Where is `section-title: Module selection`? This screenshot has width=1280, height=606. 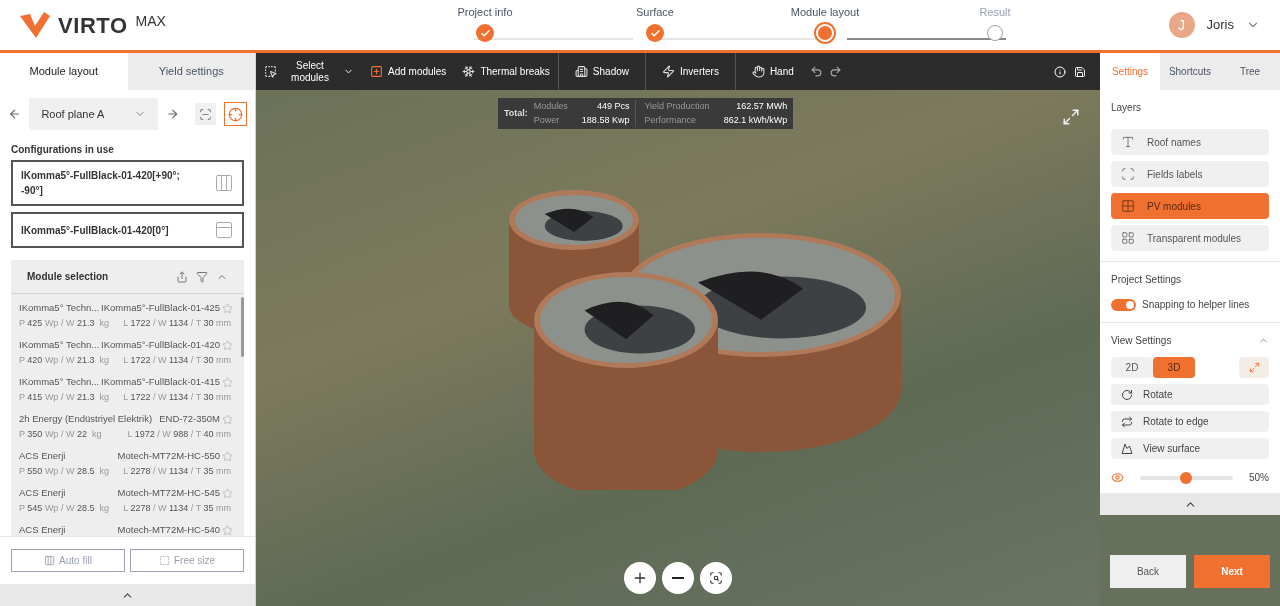
section-title: Module selection is located at coordinates (68, 277).